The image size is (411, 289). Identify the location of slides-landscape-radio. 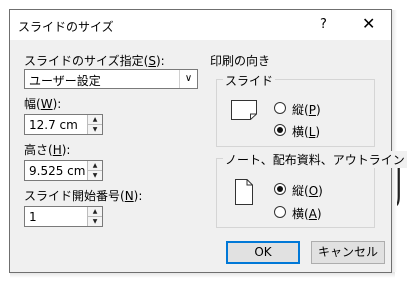
(280, 130).